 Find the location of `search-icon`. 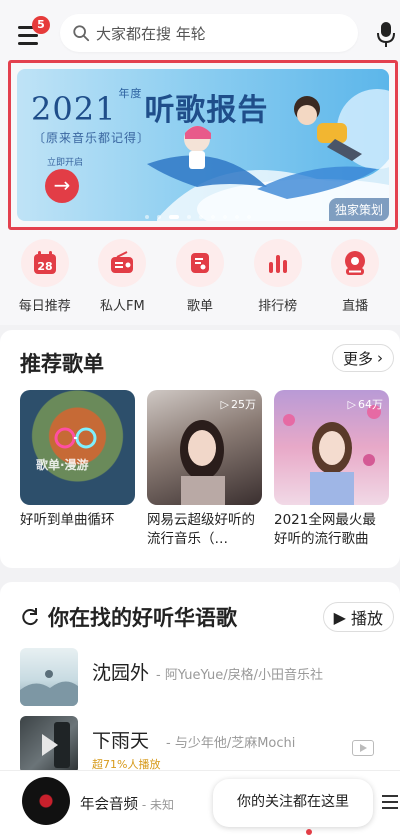

search-icon is located at coordinates (81, 33).